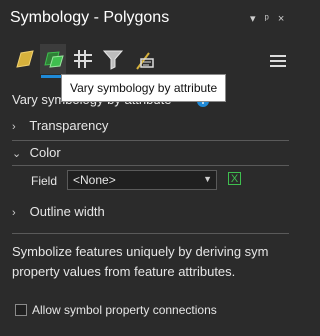  What do you see at coordinates (144, 88) in the screenshot?
I see `tooltip: Vary symbology by attribute` at bounding box center [144, 88].